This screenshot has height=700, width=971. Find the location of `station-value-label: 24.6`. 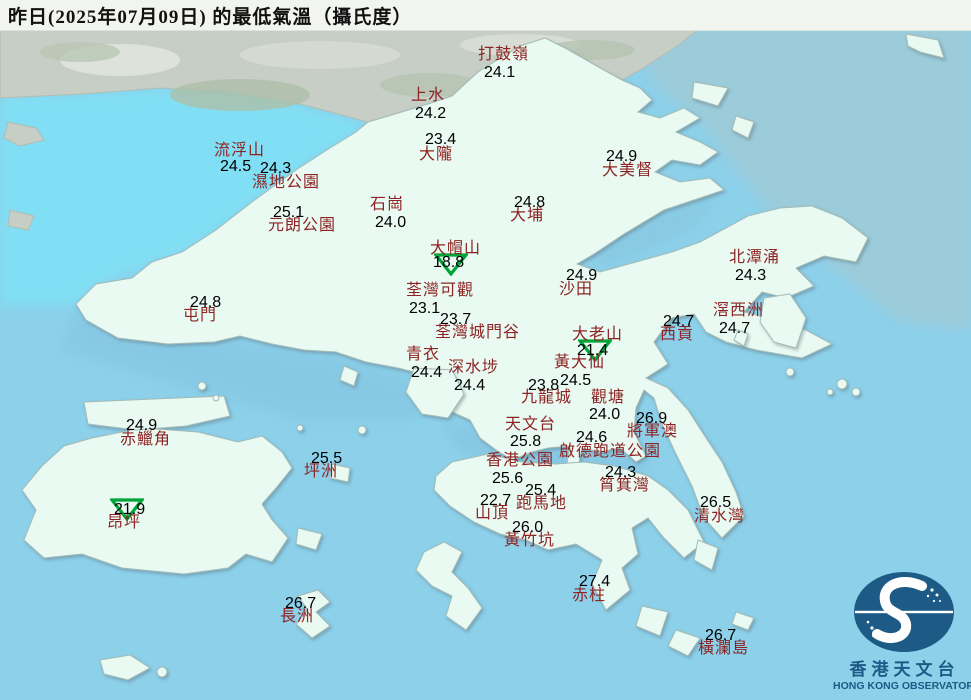

station-value-label: 24.6 is located at coordinates (592, 437).